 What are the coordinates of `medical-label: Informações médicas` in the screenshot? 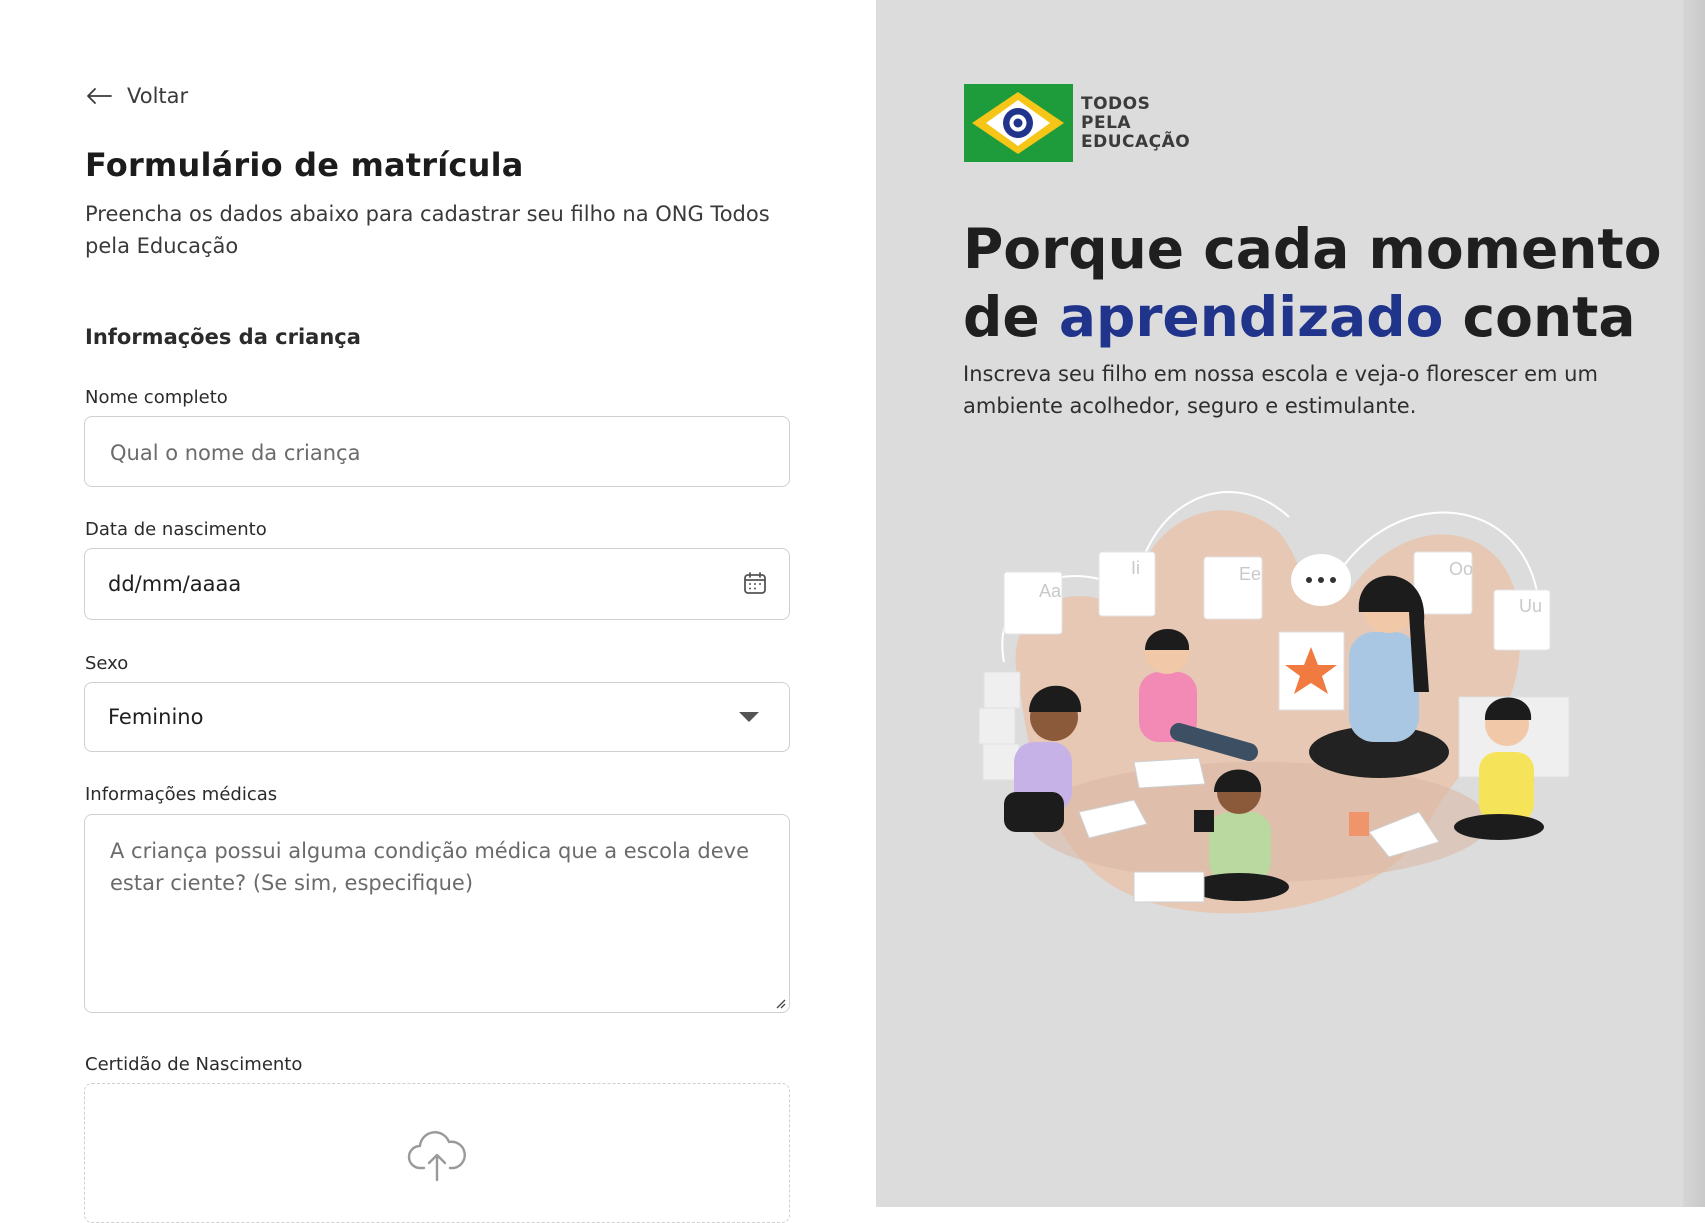 It's located at (181, 794).